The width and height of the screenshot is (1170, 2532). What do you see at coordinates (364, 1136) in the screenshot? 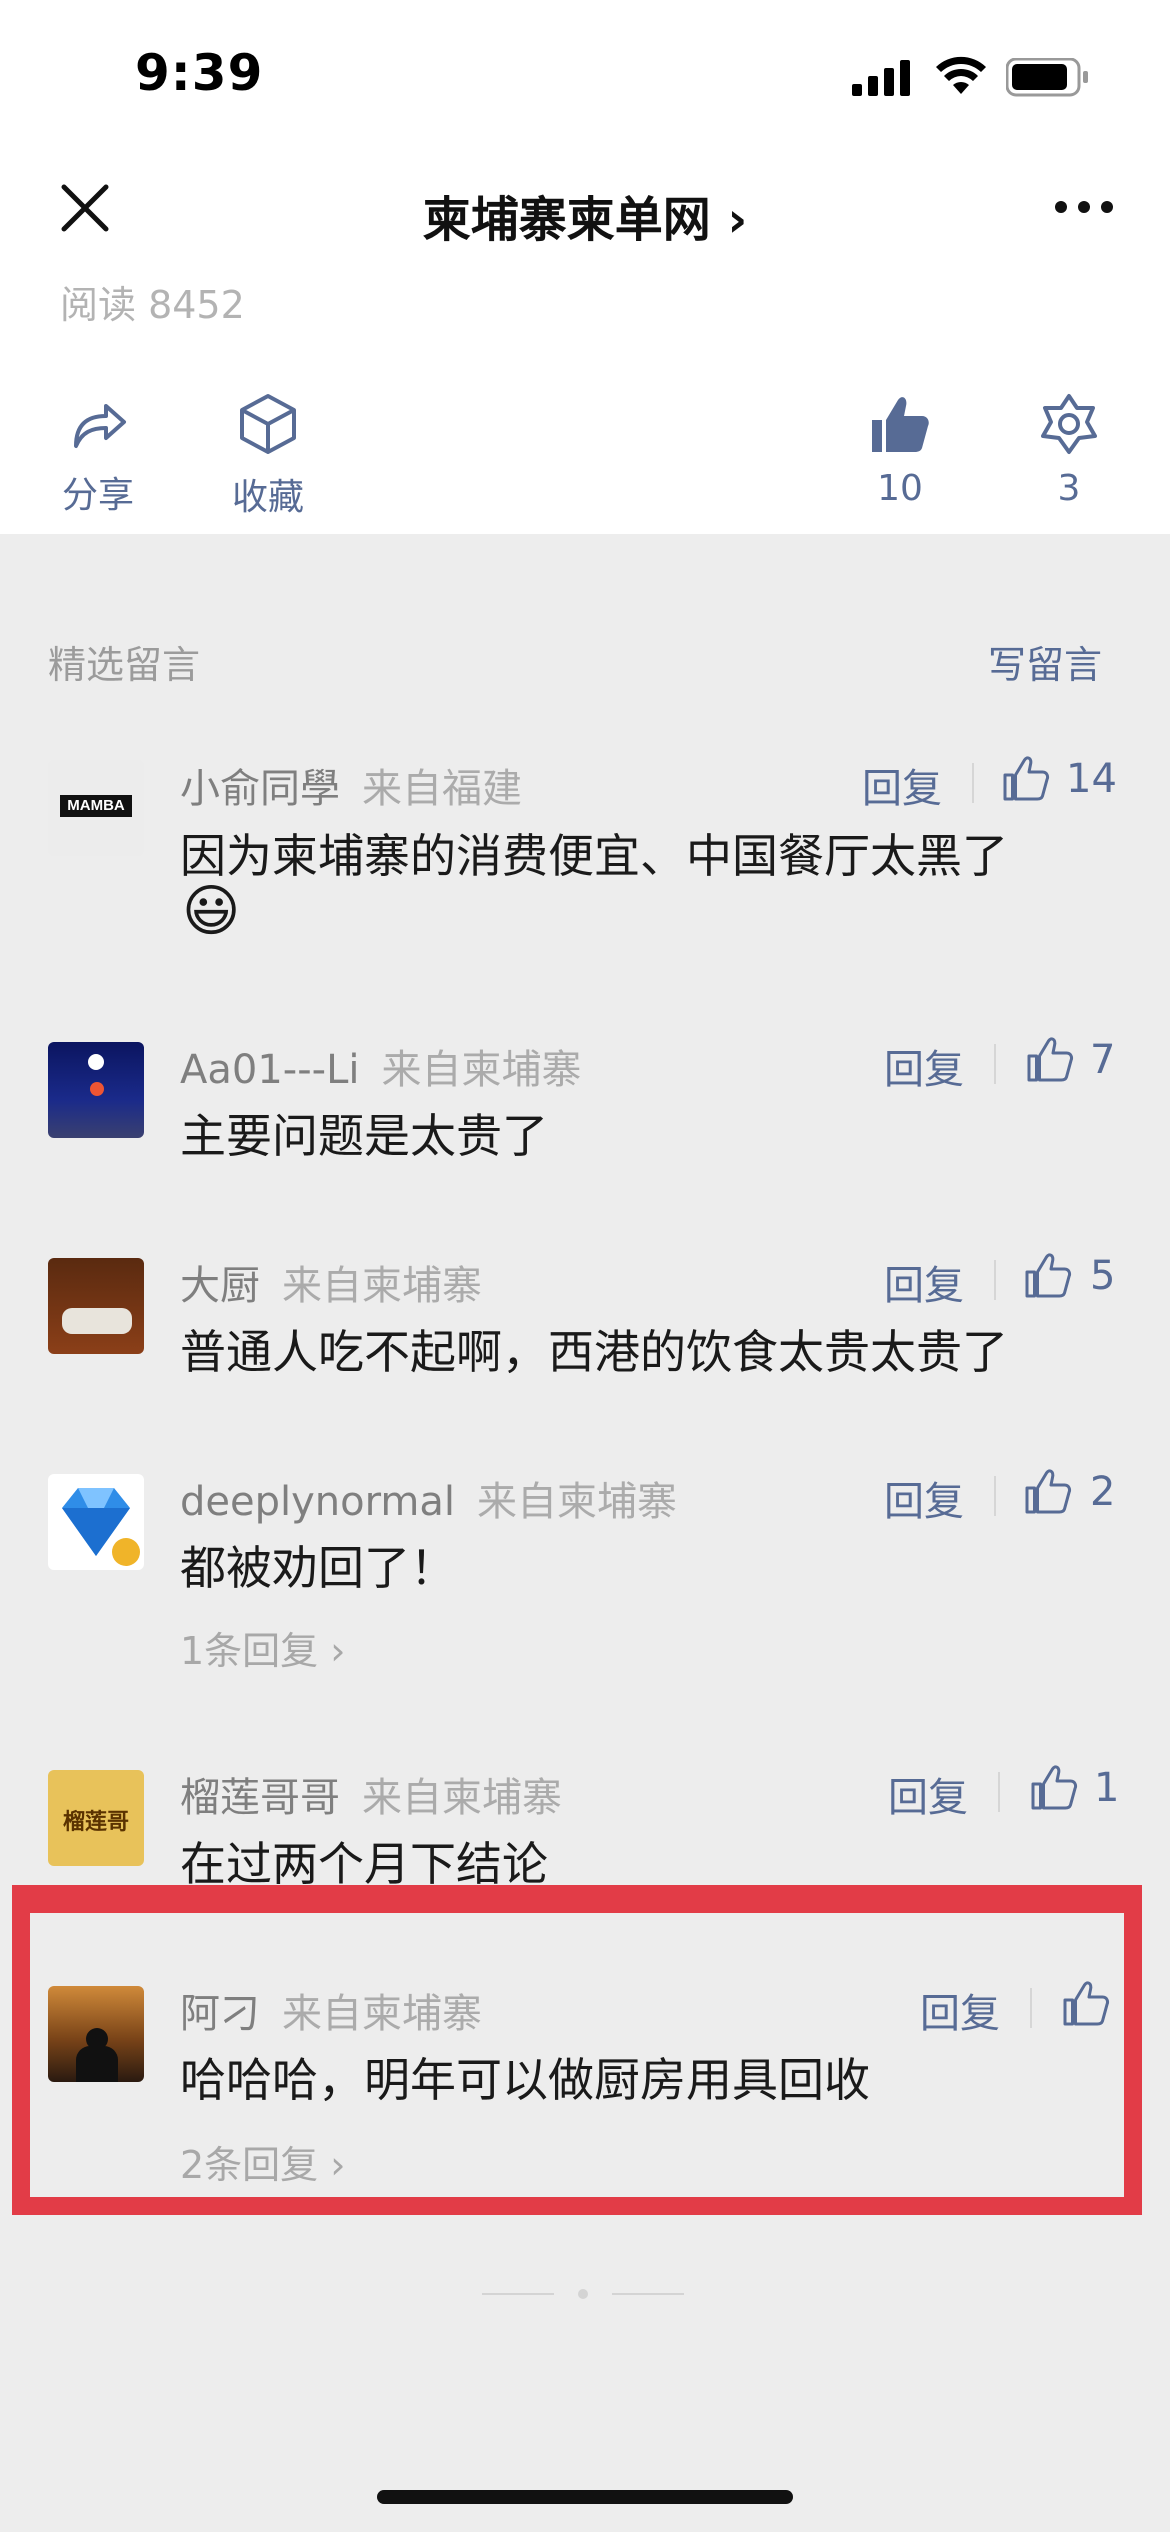
I see `comment-text: 主要问题是太贵了` at bounding box center [364, 1136].